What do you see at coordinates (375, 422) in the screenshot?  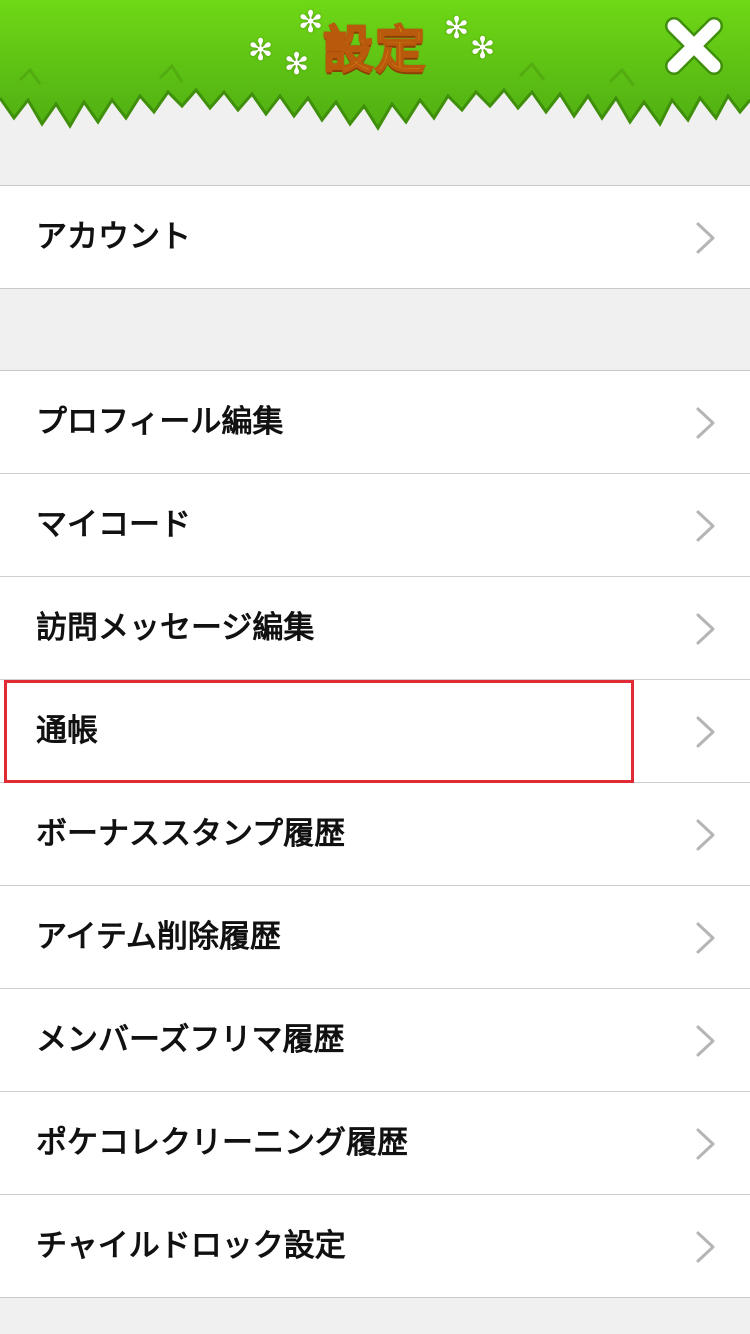 I see `menu-item-profile-edit: プロフィール編集` at bounding box center [375, 422].